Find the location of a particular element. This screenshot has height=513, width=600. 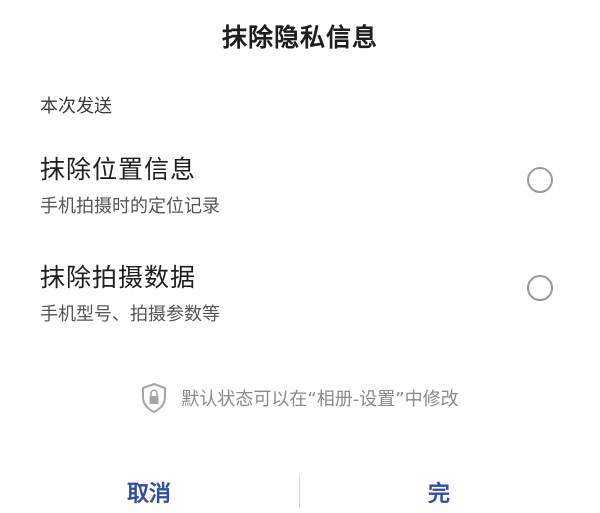

shield-lock-icon is located at coordinates (154, 398).